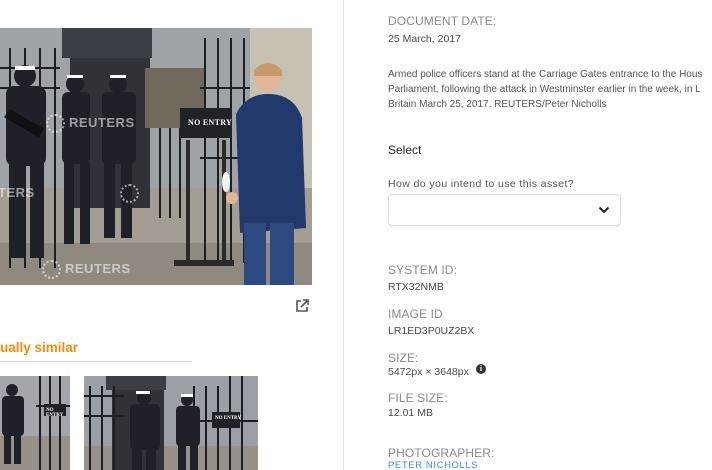  What do you see at coordinates (424, 39) in the screenshot?
I see `document-date-value: 25 March, 2017` at bounding box center [424, 39].